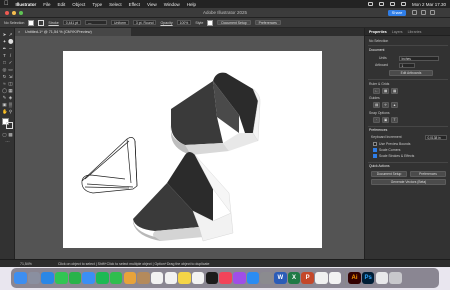 The height and width of the screenshot is (290, 450). Describe the element at coordinates (171, 278) in the screenshot. I see `dock-reminders-icon` at that location.